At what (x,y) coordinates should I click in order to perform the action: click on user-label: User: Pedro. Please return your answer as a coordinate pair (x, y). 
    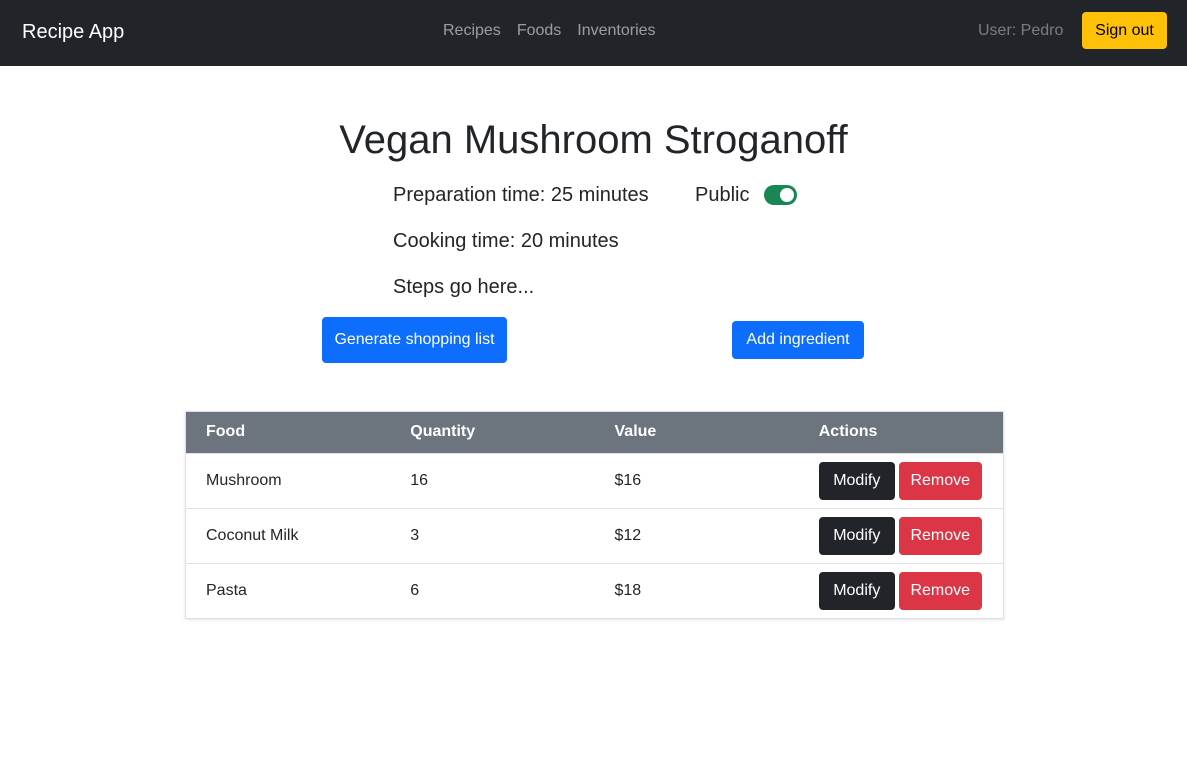
    Looking at the image, I should click on (1021, 30).